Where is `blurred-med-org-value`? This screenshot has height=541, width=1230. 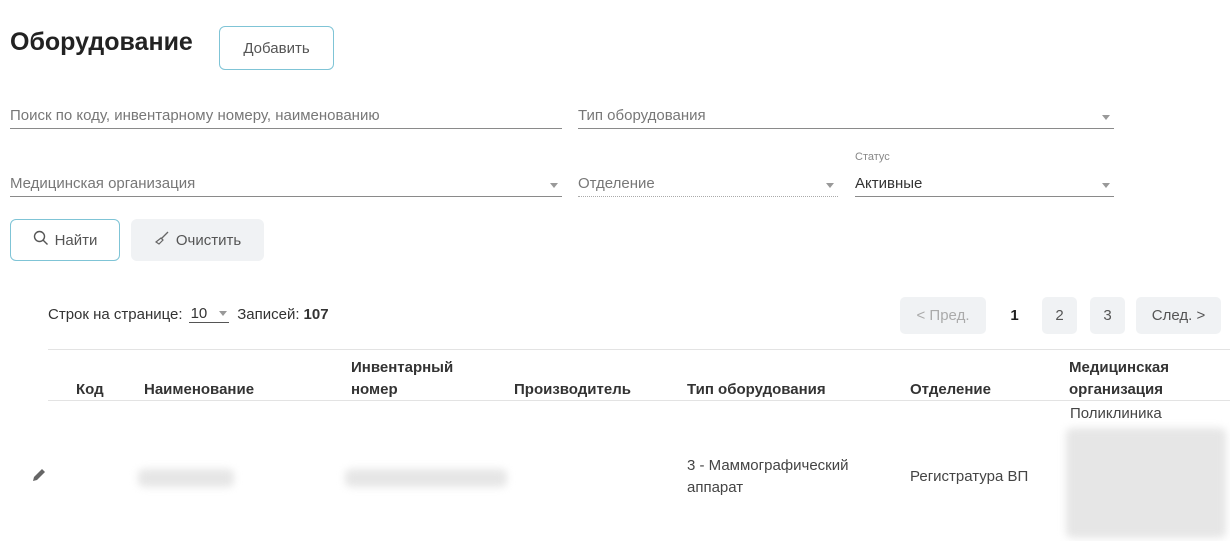
blurred-med-org-value is located at coordinates (1146, 483).